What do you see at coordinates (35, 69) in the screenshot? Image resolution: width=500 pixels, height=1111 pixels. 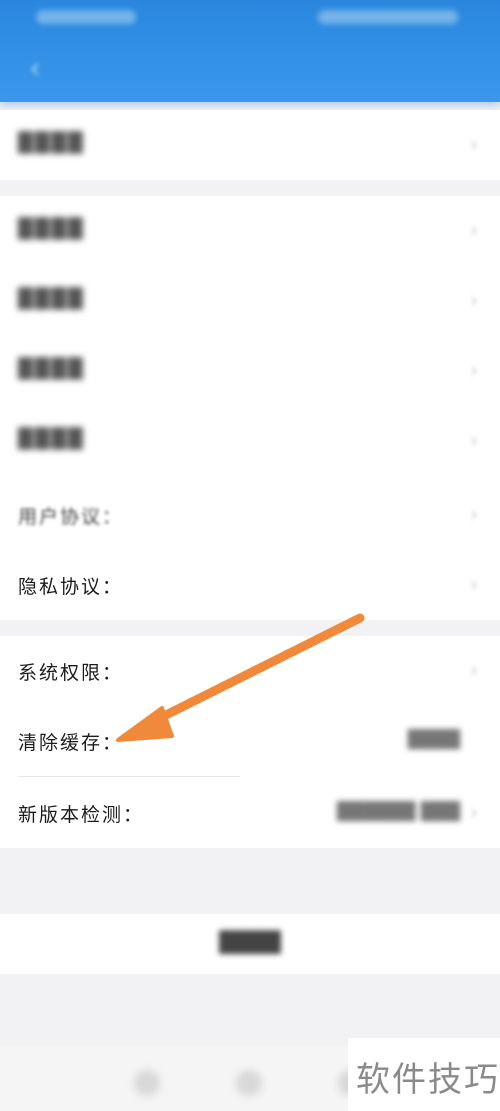 I see `back-arrow-icon: ‹` at bounding box center [35, 69].